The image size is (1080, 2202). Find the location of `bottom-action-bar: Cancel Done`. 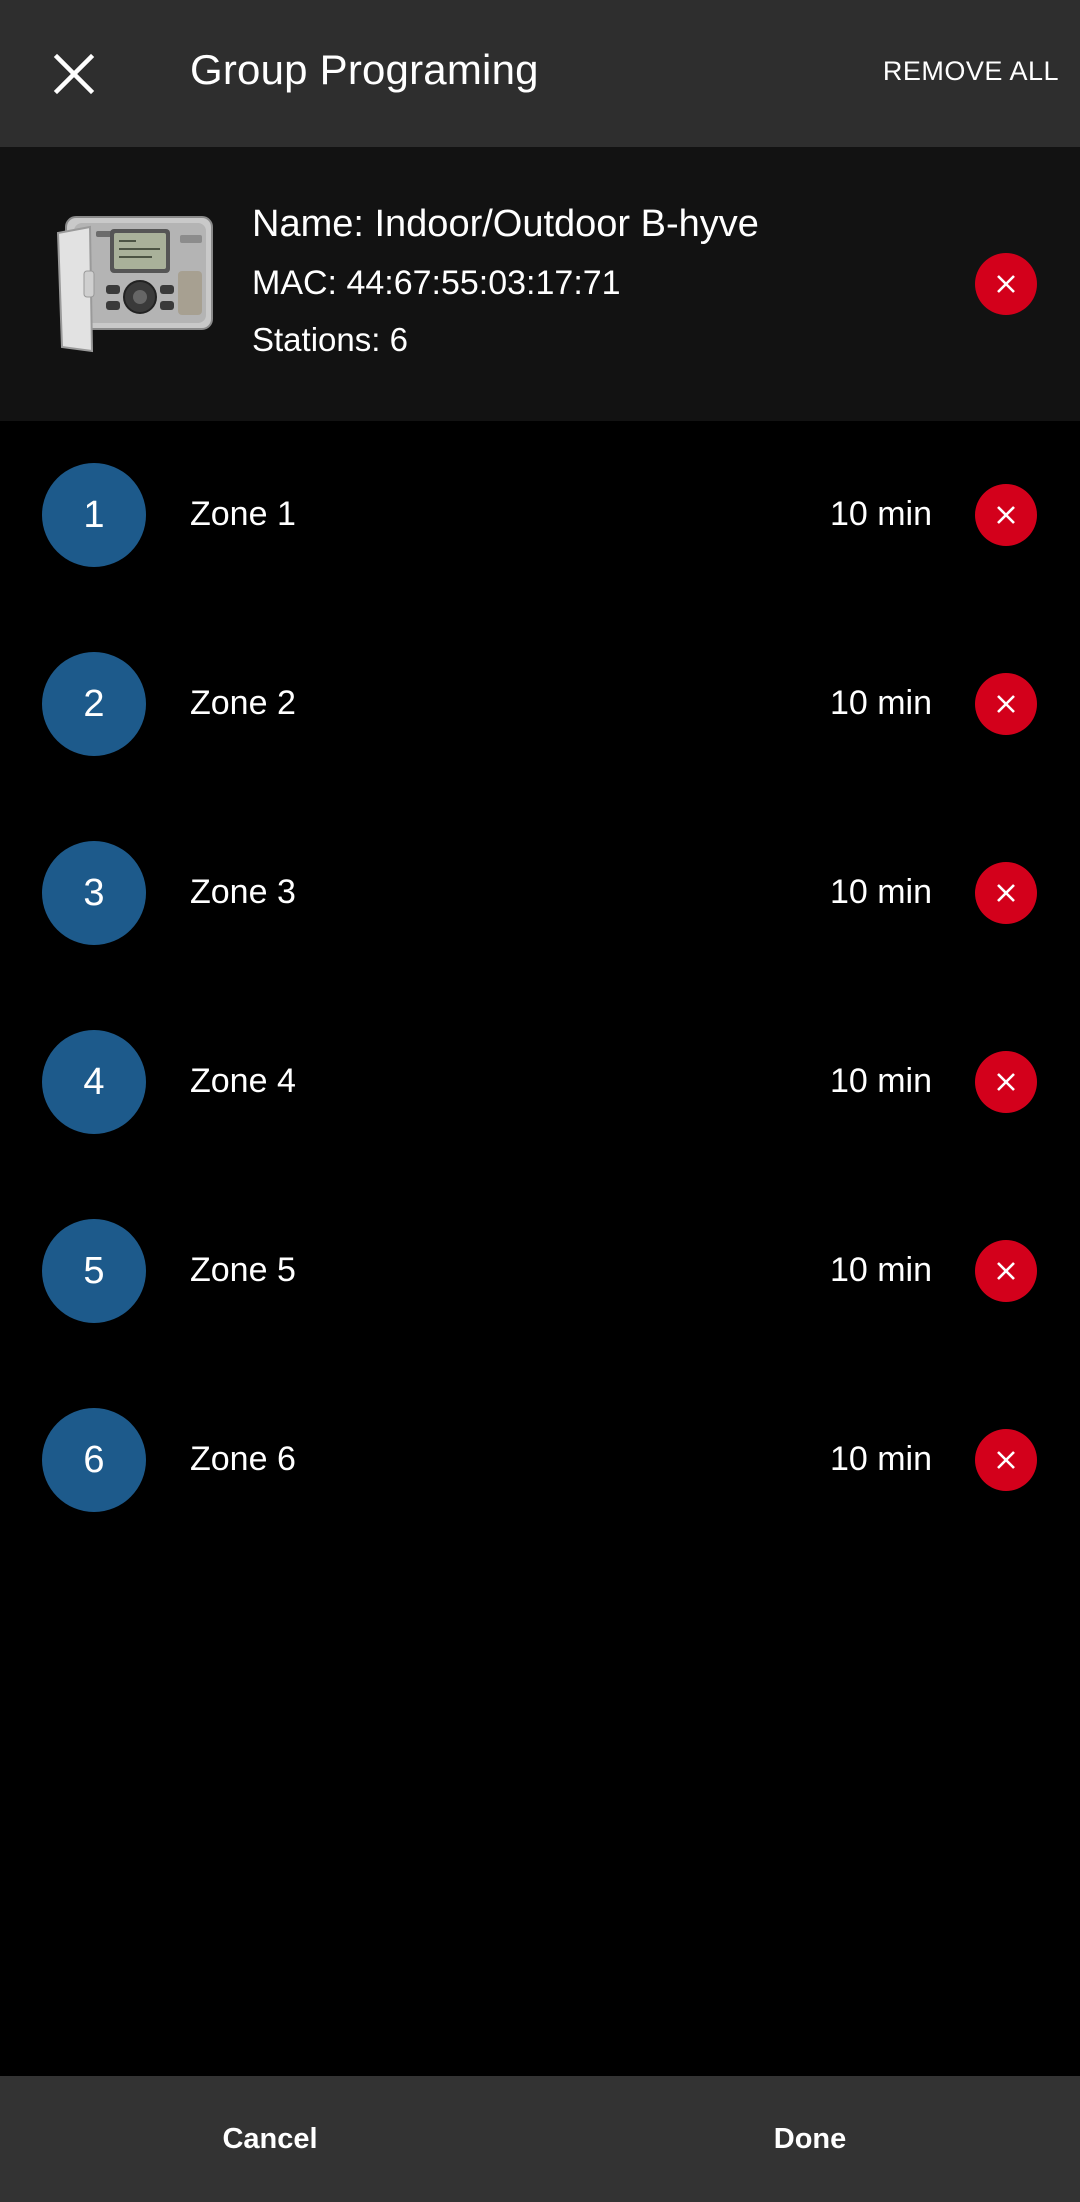

bottom-action-bar: Cancel Done is located at coordinates (540, 2139).